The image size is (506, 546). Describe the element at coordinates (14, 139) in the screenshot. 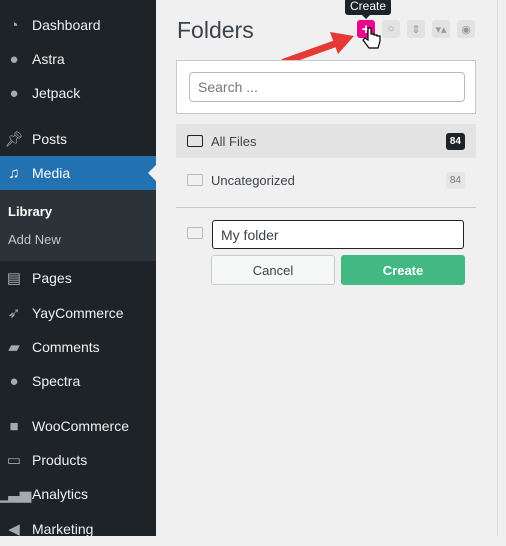

I see `pin-icon: 📌︎` at that location.